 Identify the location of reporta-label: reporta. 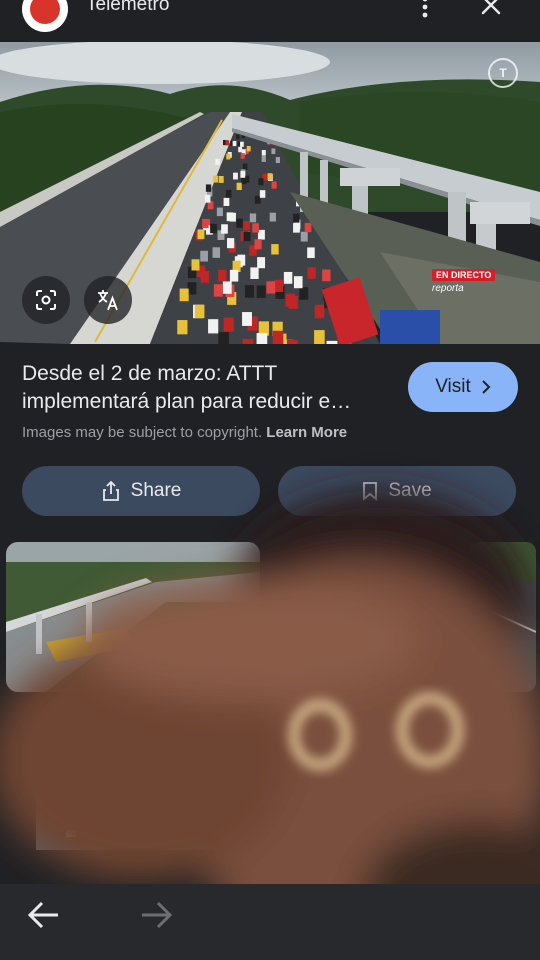
(448, 288).